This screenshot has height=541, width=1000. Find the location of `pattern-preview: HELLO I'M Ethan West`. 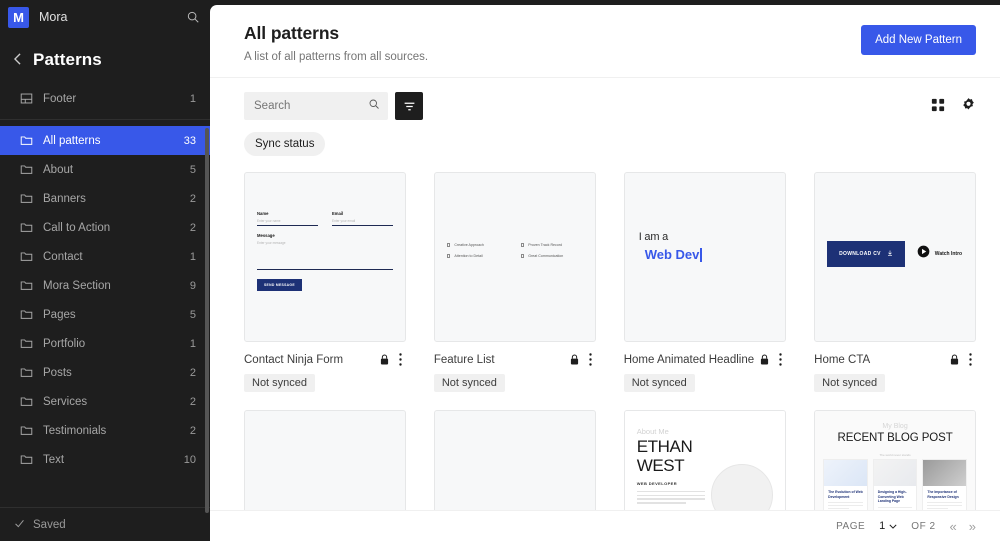

pattern-preview: HELLO I'M Ethan West is located at coordinates (325, 460).